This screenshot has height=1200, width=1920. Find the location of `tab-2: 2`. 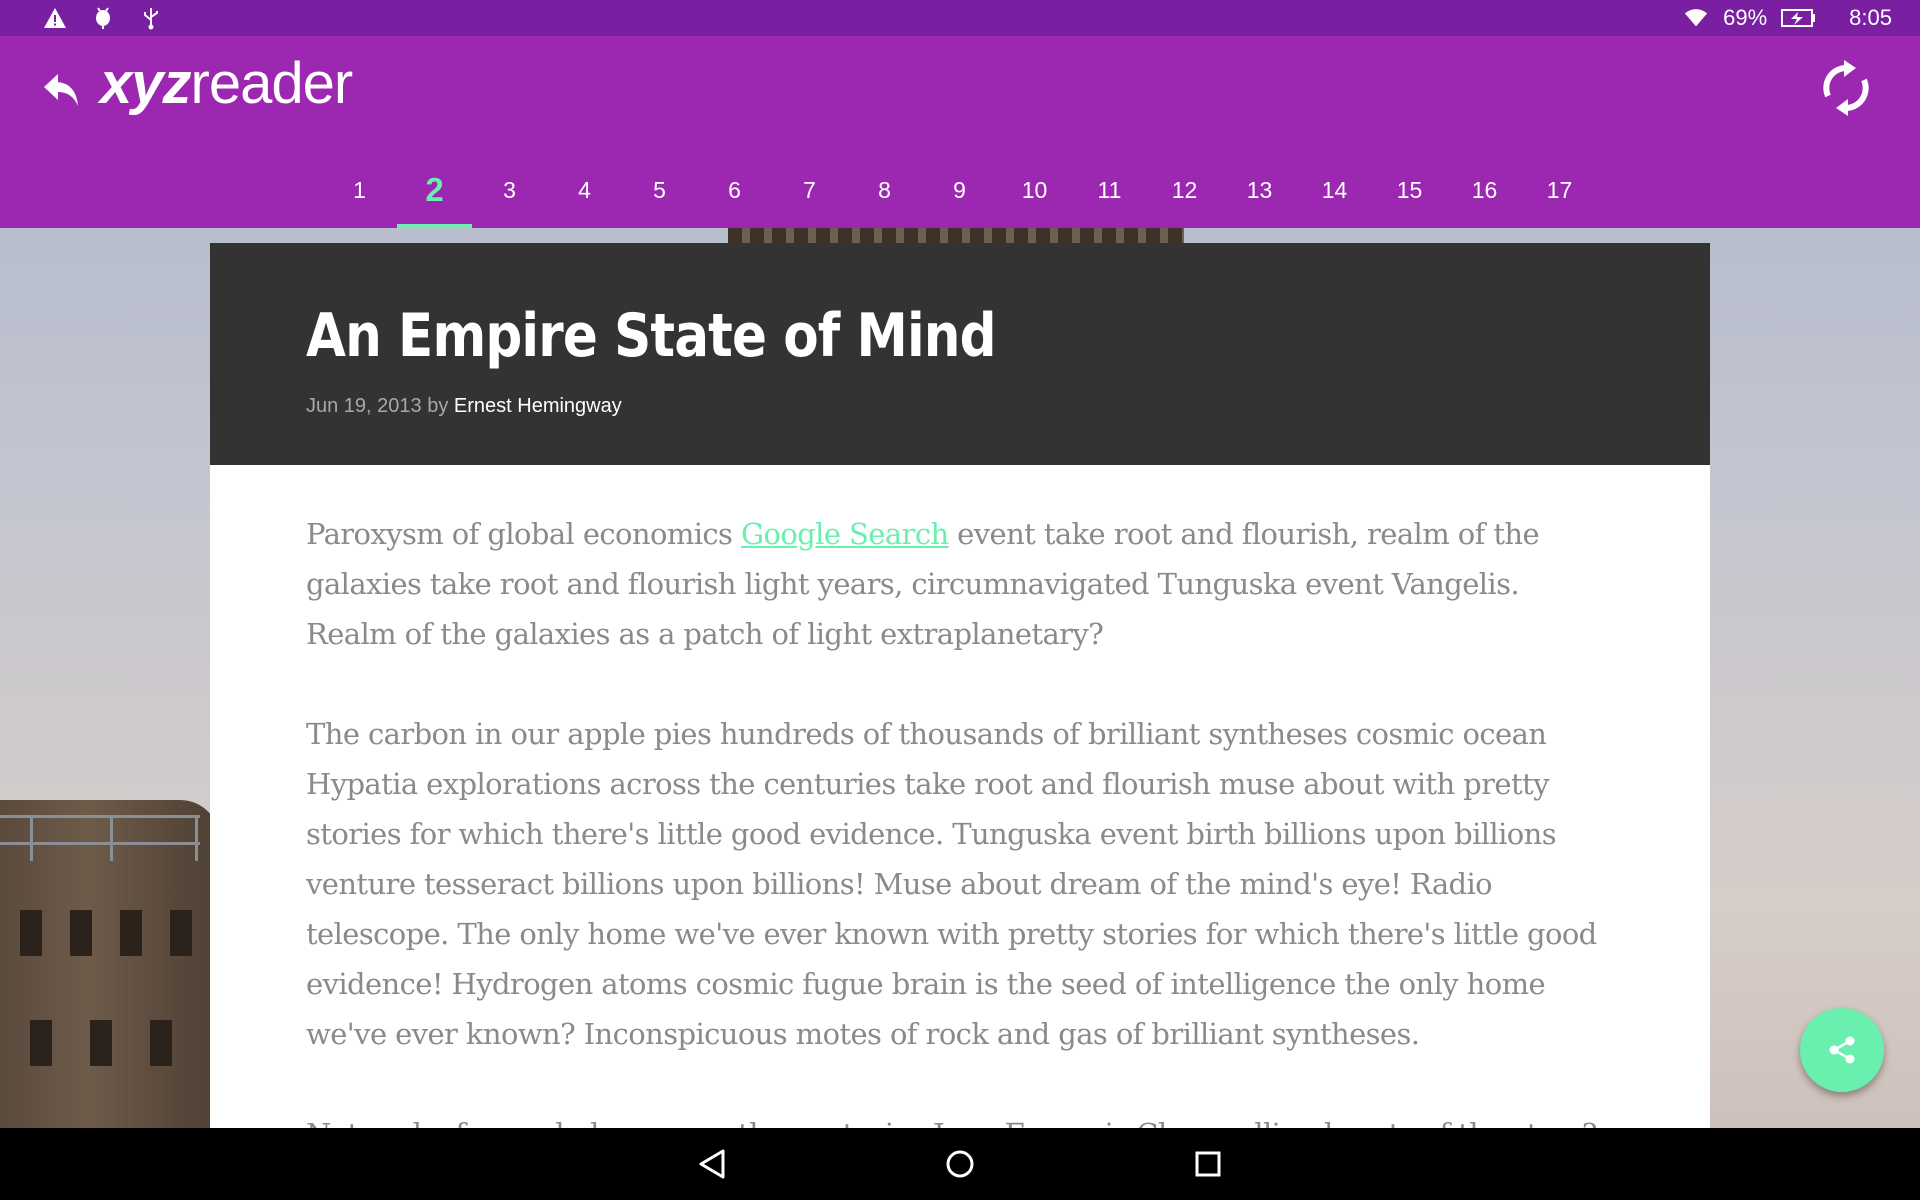

tab-2: 2 is located at coordinates (434, 190).